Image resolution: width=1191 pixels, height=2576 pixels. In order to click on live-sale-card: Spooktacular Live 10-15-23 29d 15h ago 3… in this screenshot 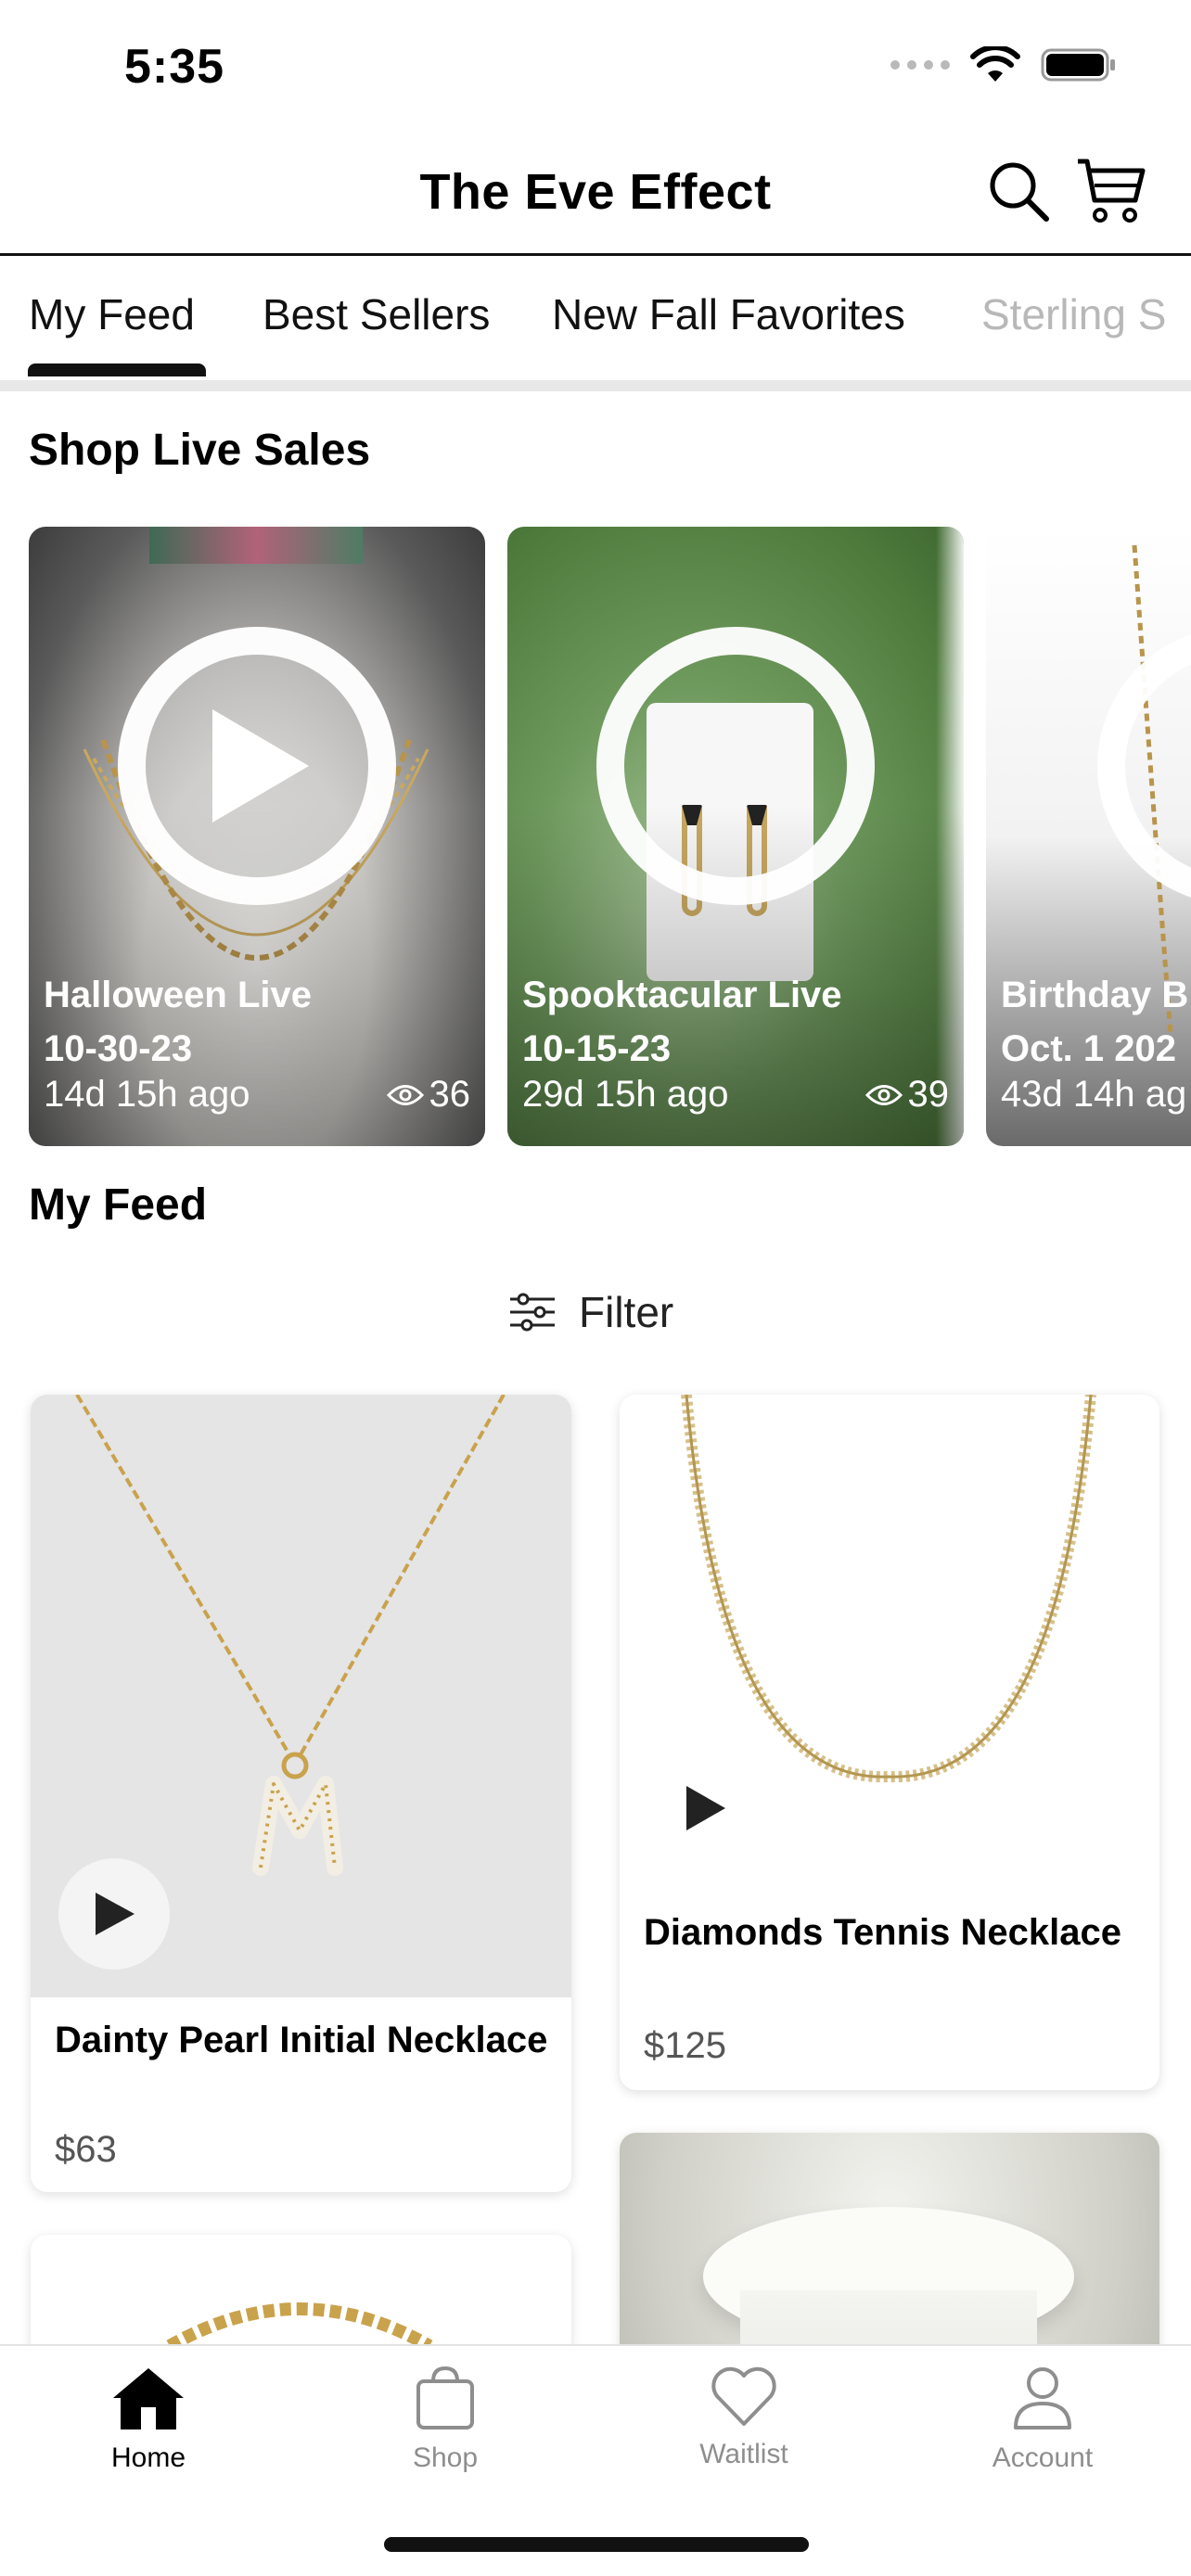, I will do `click(735, 836)`.